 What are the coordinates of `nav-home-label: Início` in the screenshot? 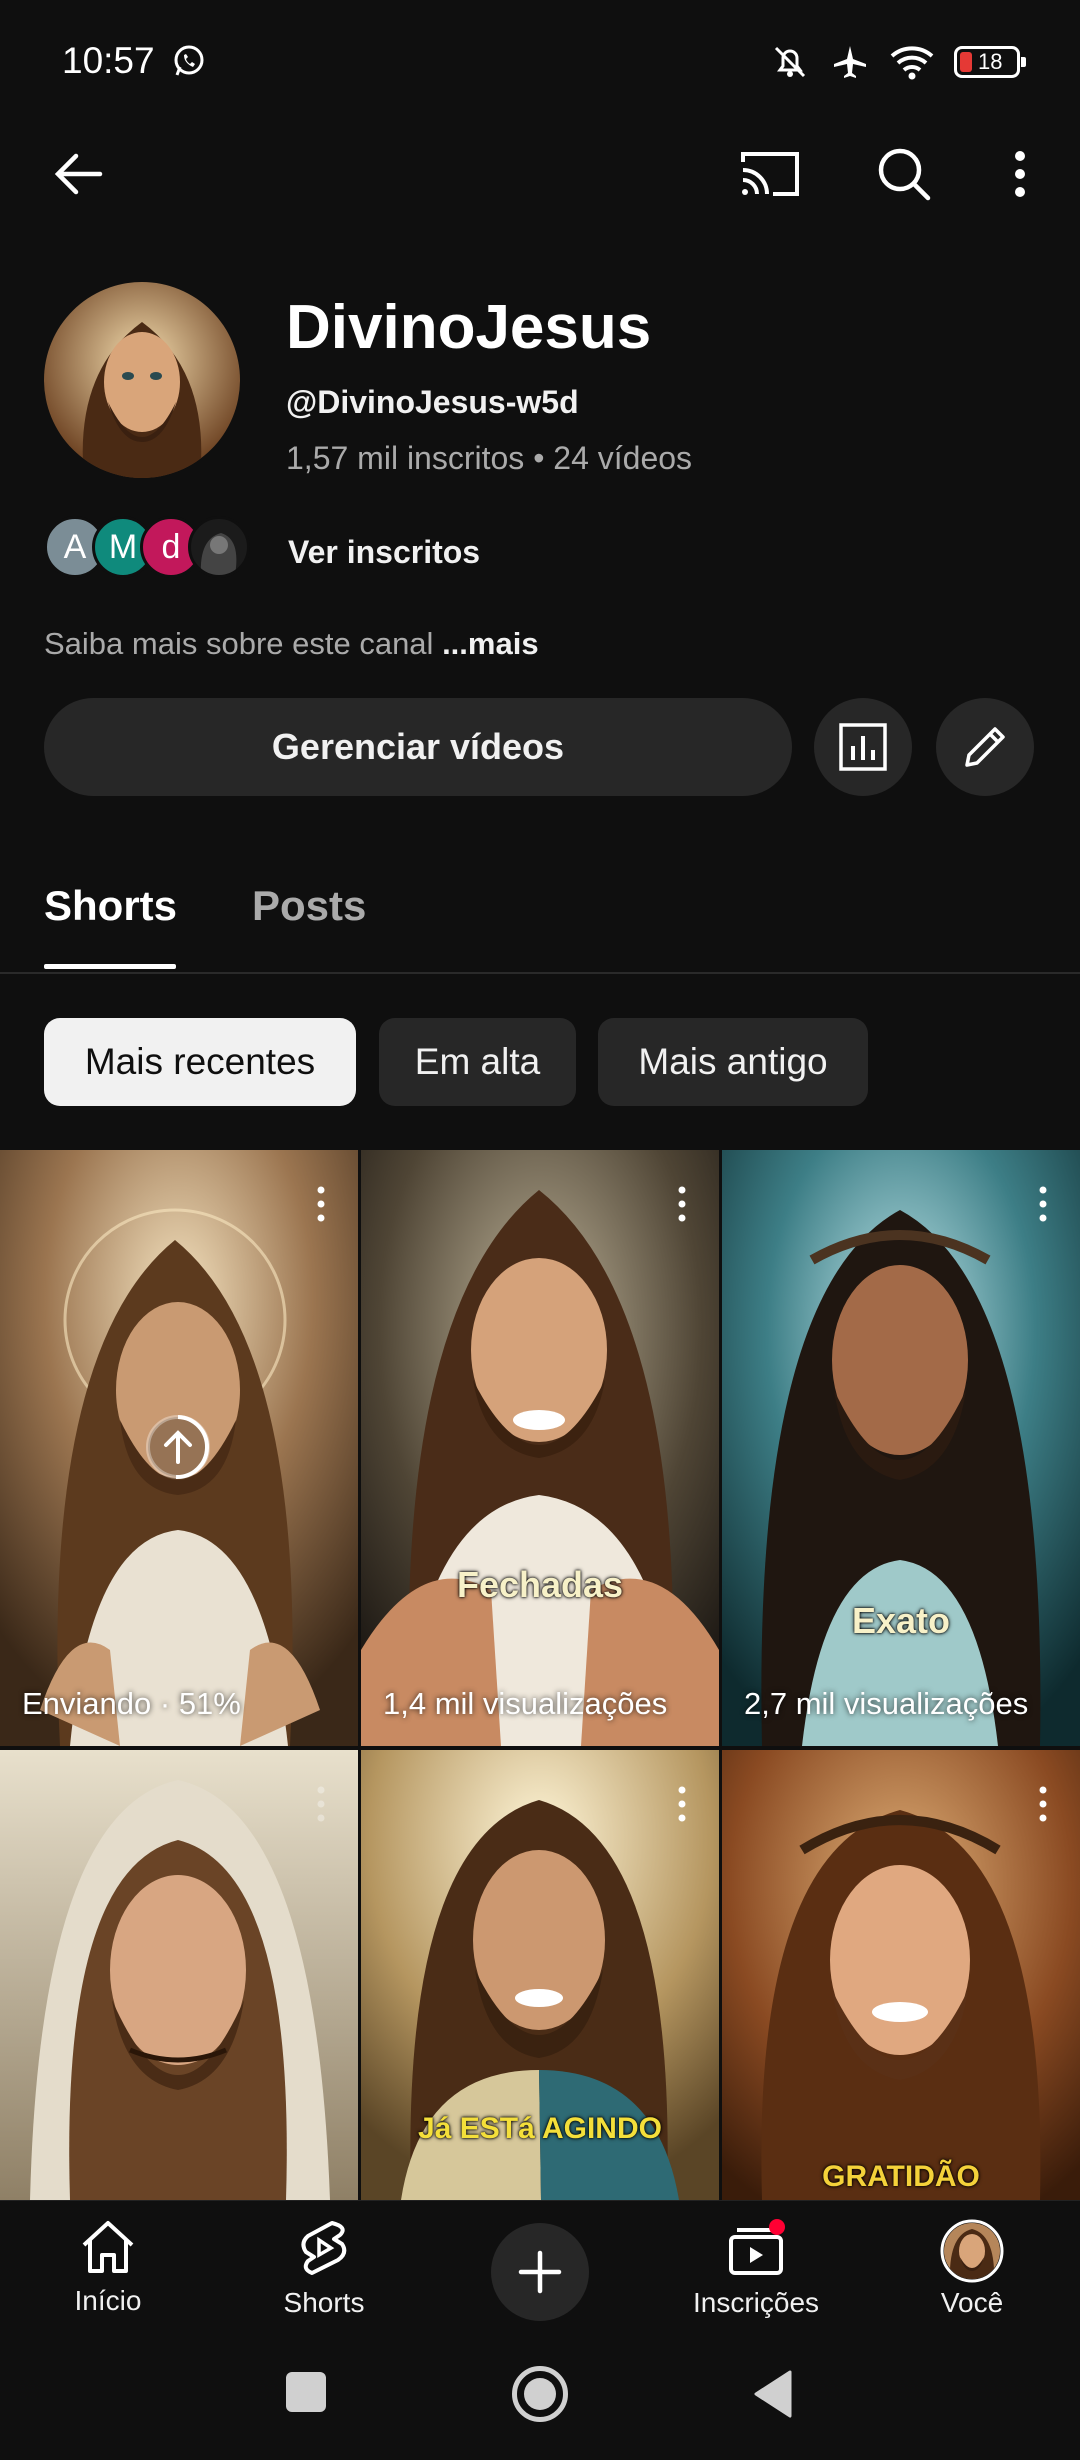 It's located at (108, 2300).